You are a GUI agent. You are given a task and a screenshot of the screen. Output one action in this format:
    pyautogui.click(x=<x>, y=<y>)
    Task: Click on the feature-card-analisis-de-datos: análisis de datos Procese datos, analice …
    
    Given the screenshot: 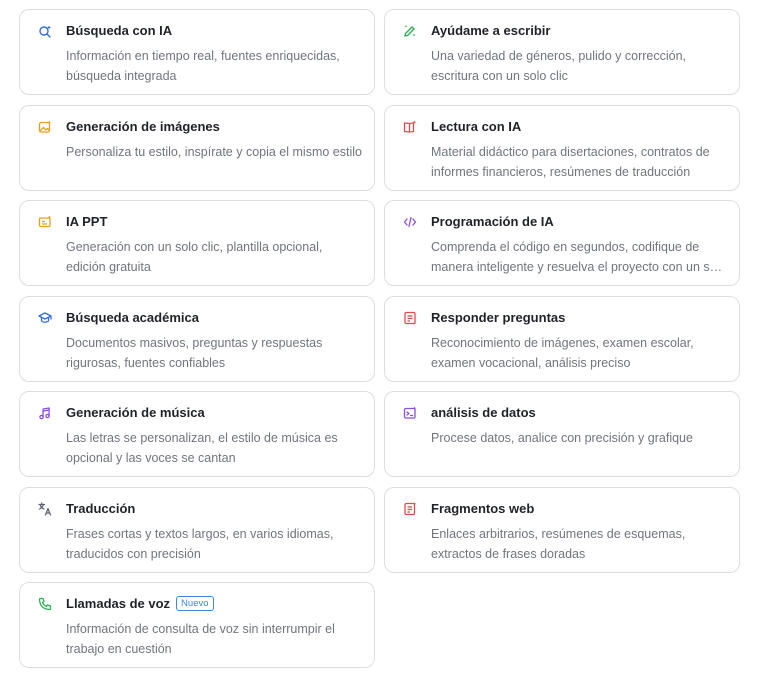 What is the action you would take?
    pyautogui.click(x=562, y=434)
    